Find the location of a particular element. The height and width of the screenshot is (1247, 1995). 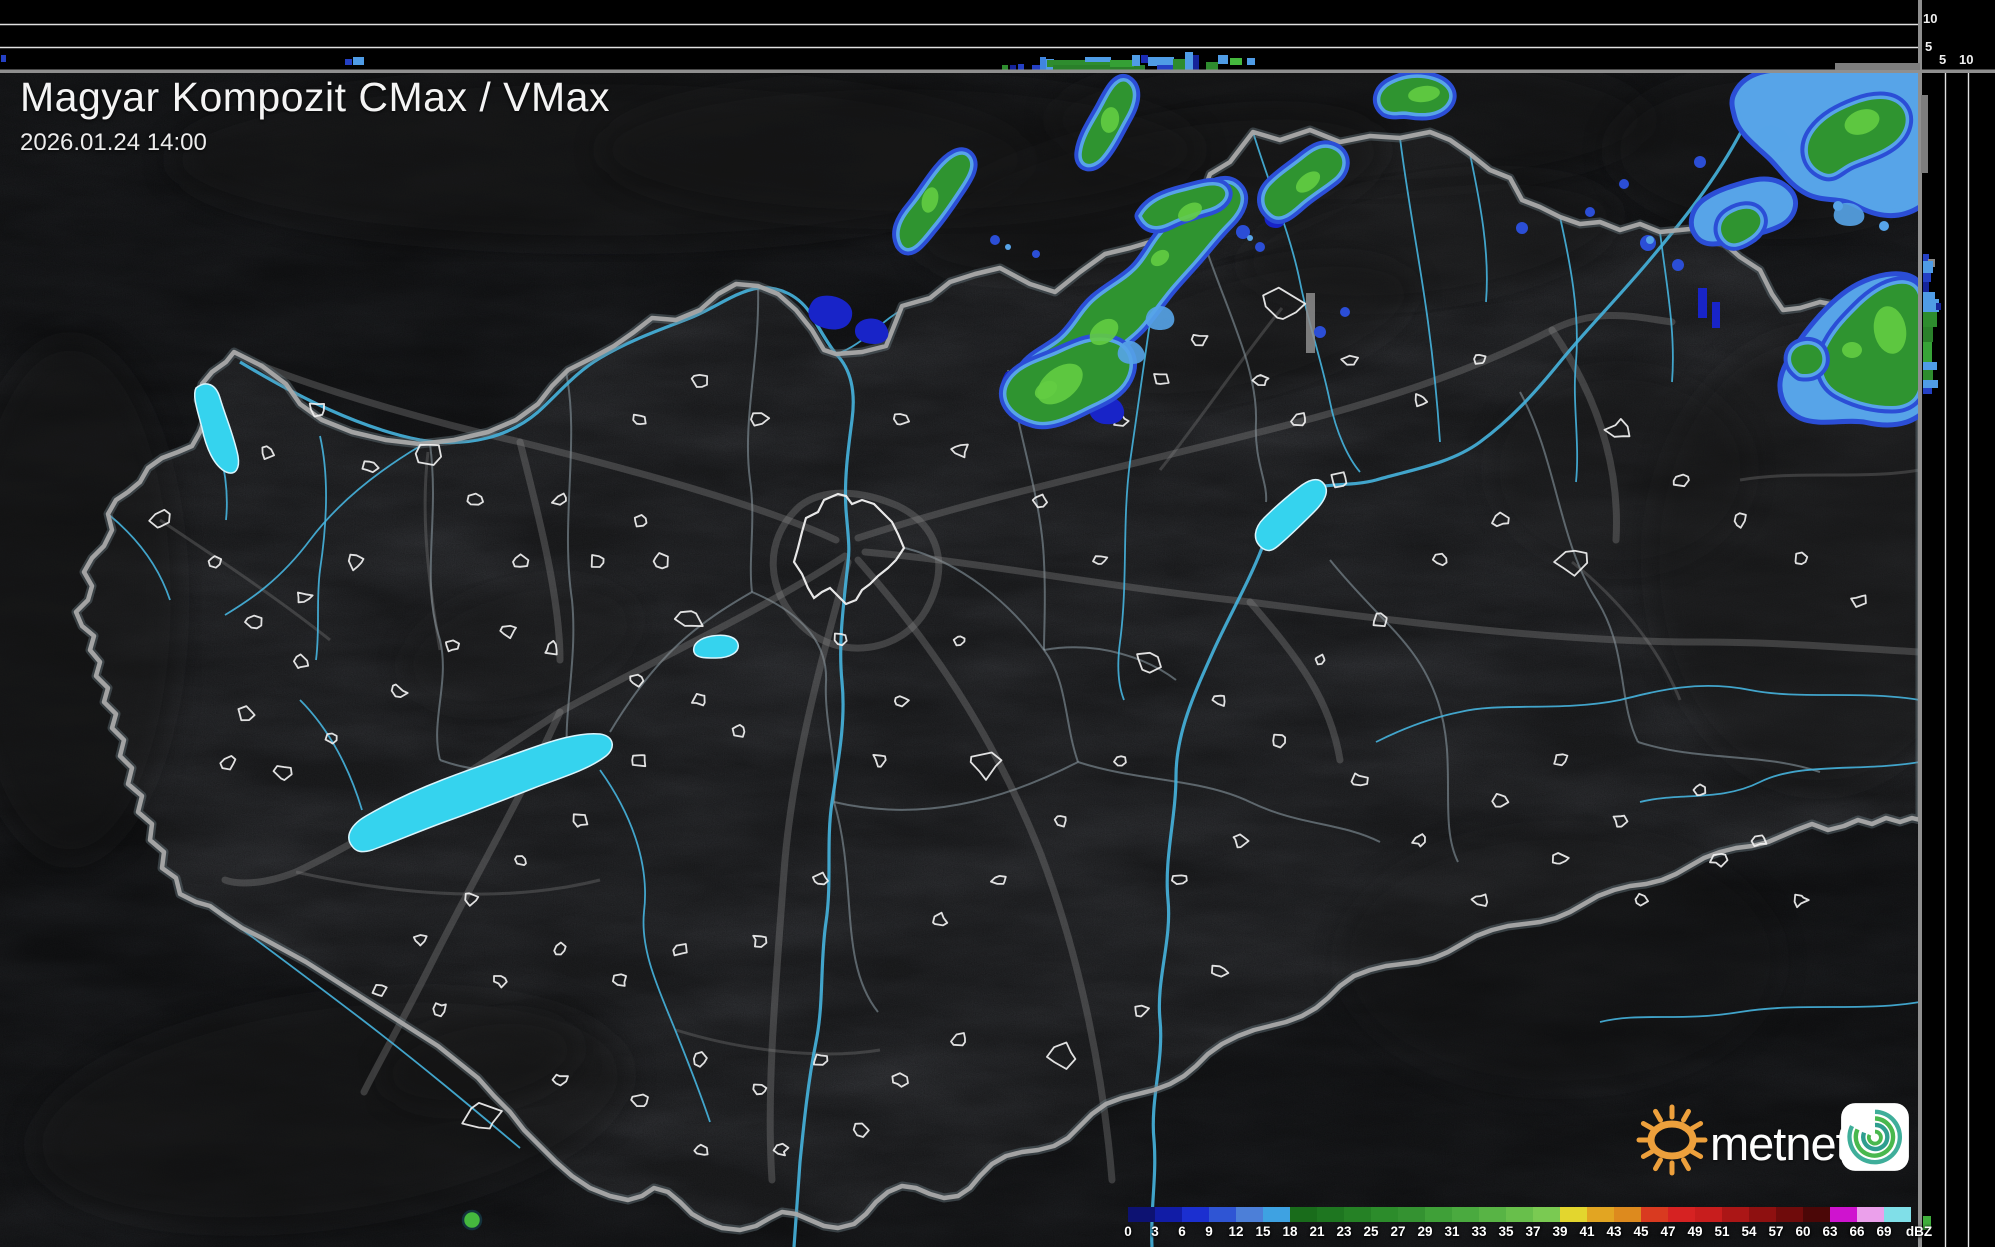

right-profile-tick-5: 5 is located at coordinates (1943, 59).